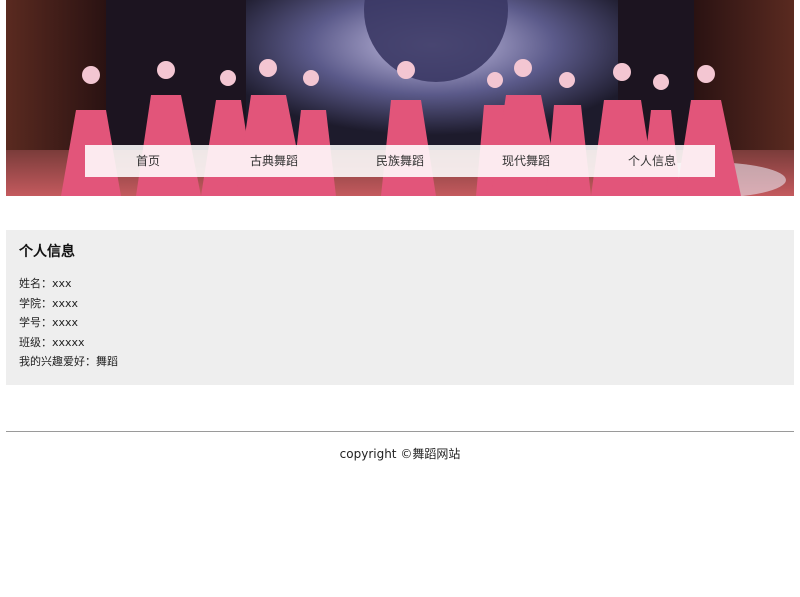 The height and width of the screenshot is (597, 800). What do you see at coordinates (526, 161) in the screenshot?
I see `nav-item-modern-dance: 现代舞蹈` at bounding box center [526, 161].